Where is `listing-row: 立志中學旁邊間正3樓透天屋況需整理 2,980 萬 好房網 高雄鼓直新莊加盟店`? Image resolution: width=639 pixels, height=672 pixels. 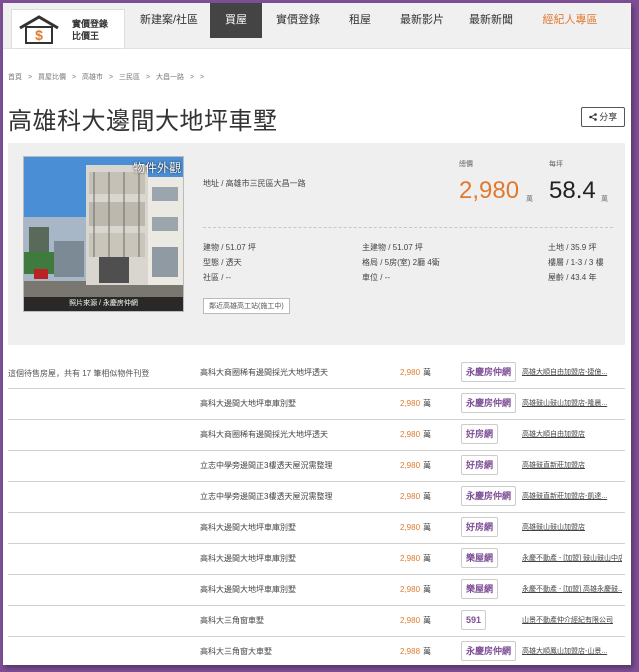 listing-row: 立志中學旁邊間正3樓透天屋況需整理 2,980 萬 好房網 高雄鼓直新莊加盟店 is located at coordinates (316, 466).